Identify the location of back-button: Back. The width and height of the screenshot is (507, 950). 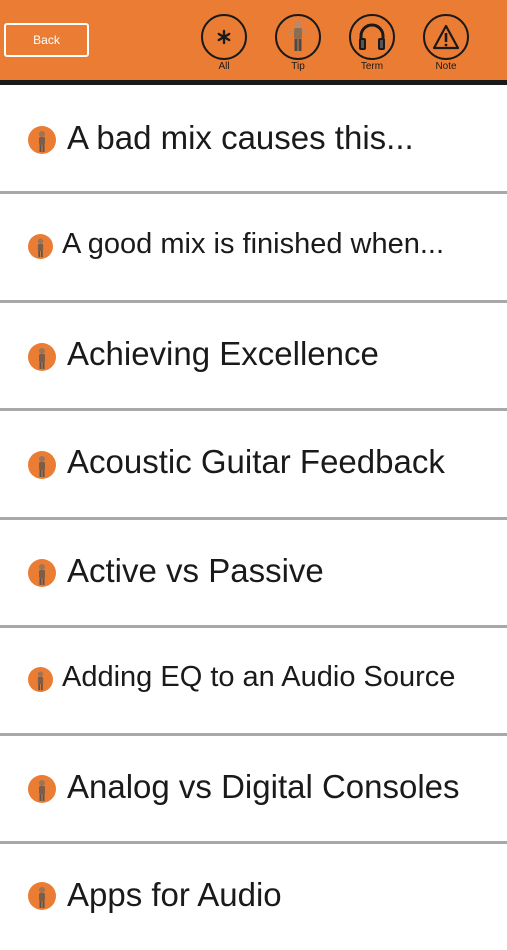
(46, 40).